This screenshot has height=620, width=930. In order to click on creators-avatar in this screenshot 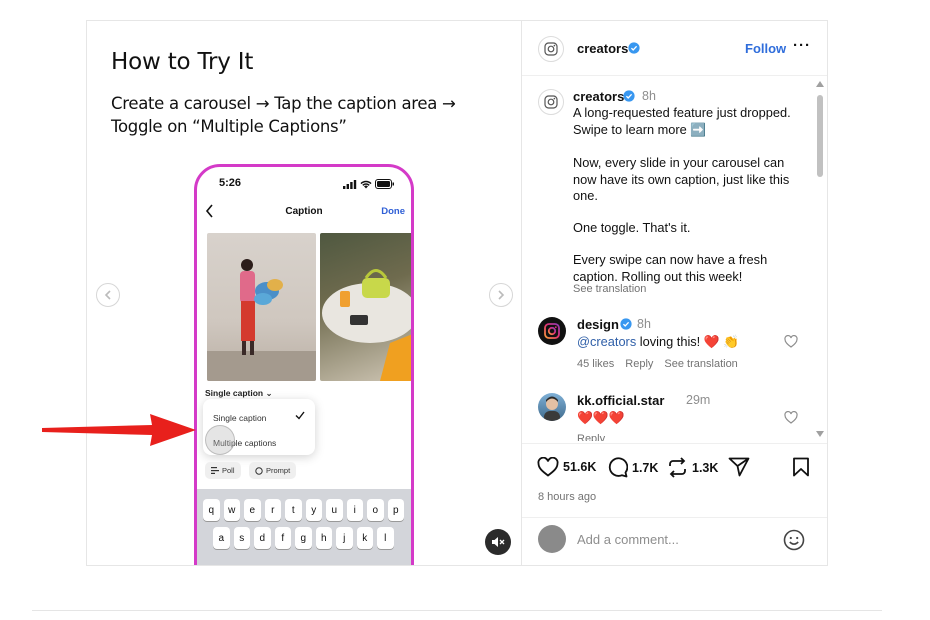, I will do `click(551, 49)`.